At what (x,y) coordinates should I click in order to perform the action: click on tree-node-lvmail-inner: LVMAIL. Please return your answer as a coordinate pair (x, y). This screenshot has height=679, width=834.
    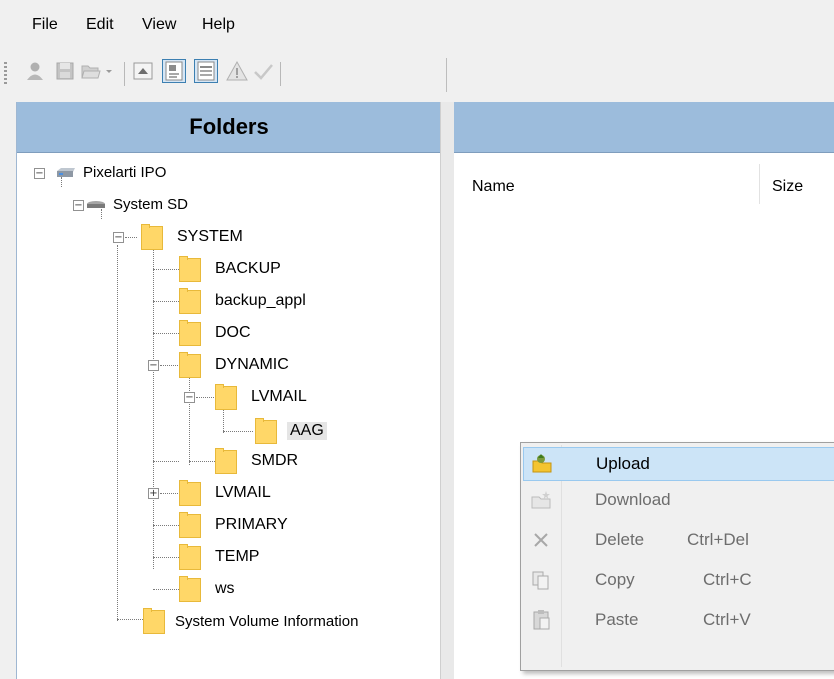
    Looking at the image, I should click on (261, 397).